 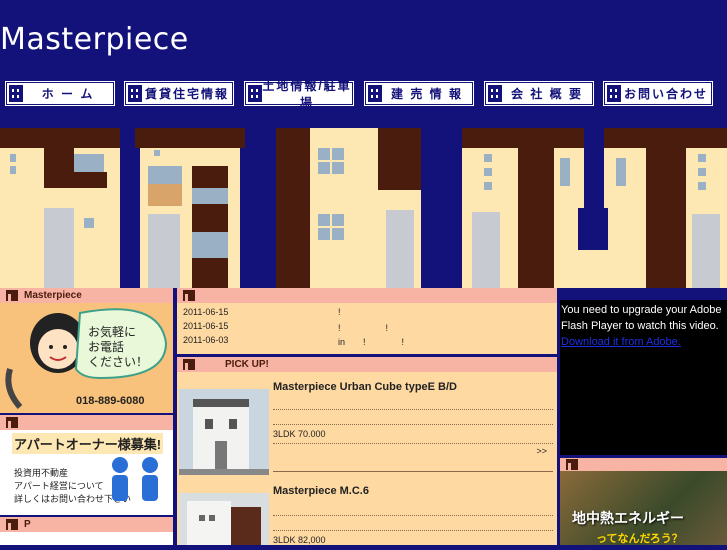 I want to click on nav-label: 建 売 情 報, so click(x=426, y=94).